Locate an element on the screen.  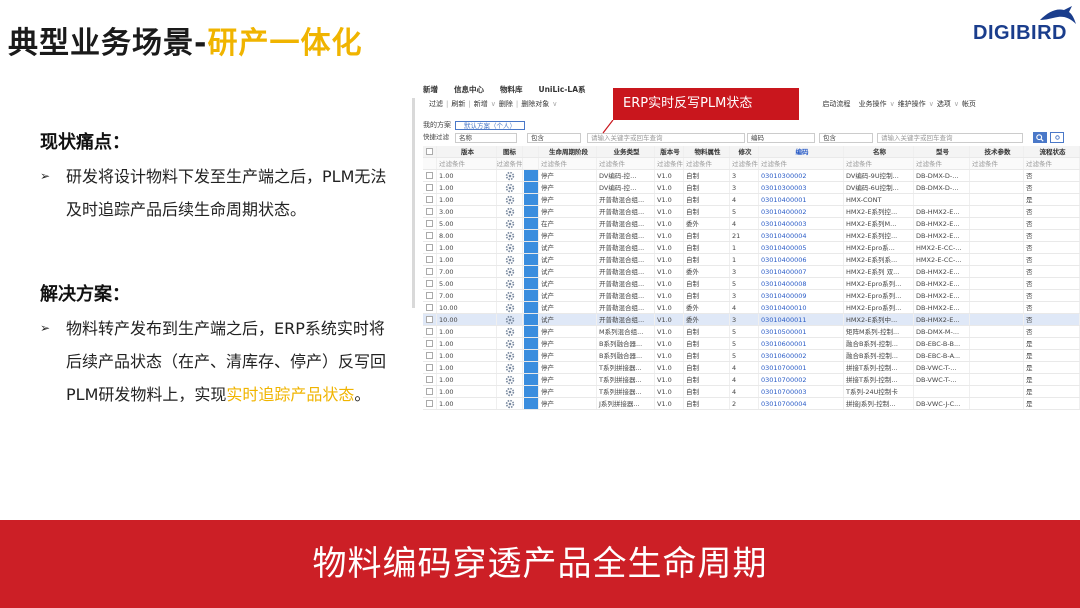
plan-selector: 默认方案（个人） is located at coordinates (490, 125).